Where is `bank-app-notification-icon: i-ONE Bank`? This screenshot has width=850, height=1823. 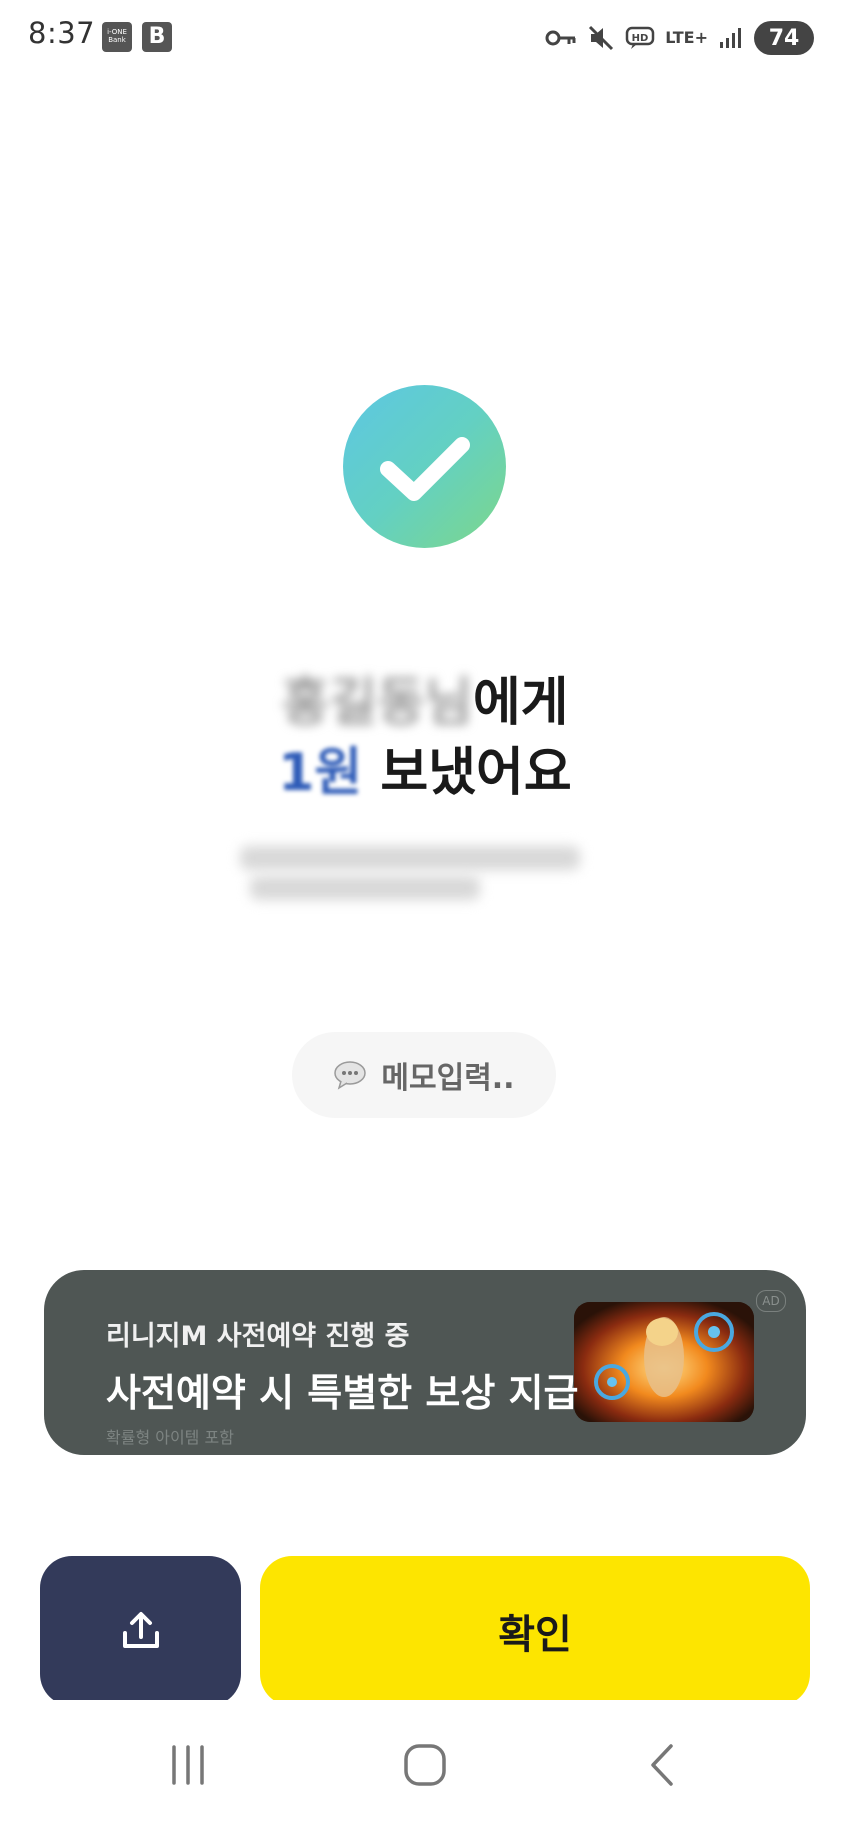
bank-app-notification-icon: i-ONE Bank is located at coordinates (117, 37).